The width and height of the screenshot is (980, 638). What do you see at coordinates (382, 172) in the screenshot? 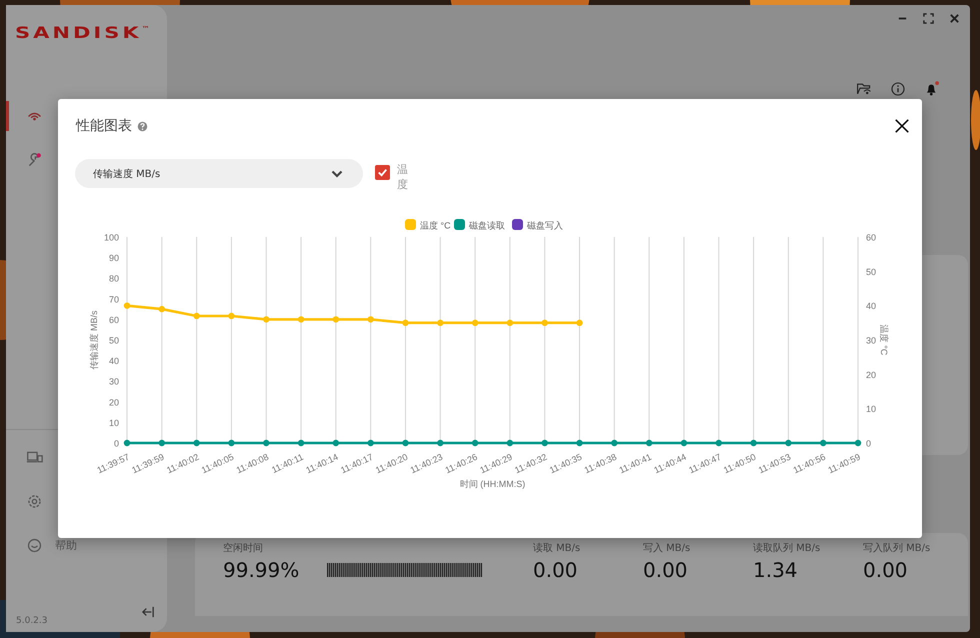
I see `temperature-checkbox` at bounding box center [382, 172].